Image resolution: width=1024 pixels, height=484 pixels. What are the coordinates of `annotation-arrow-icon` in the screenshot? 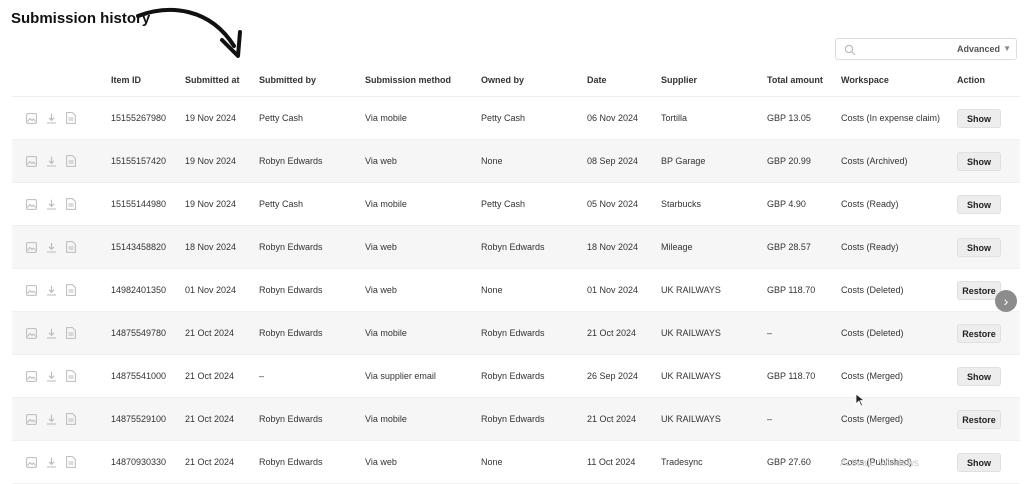 It's located at (189, 33).